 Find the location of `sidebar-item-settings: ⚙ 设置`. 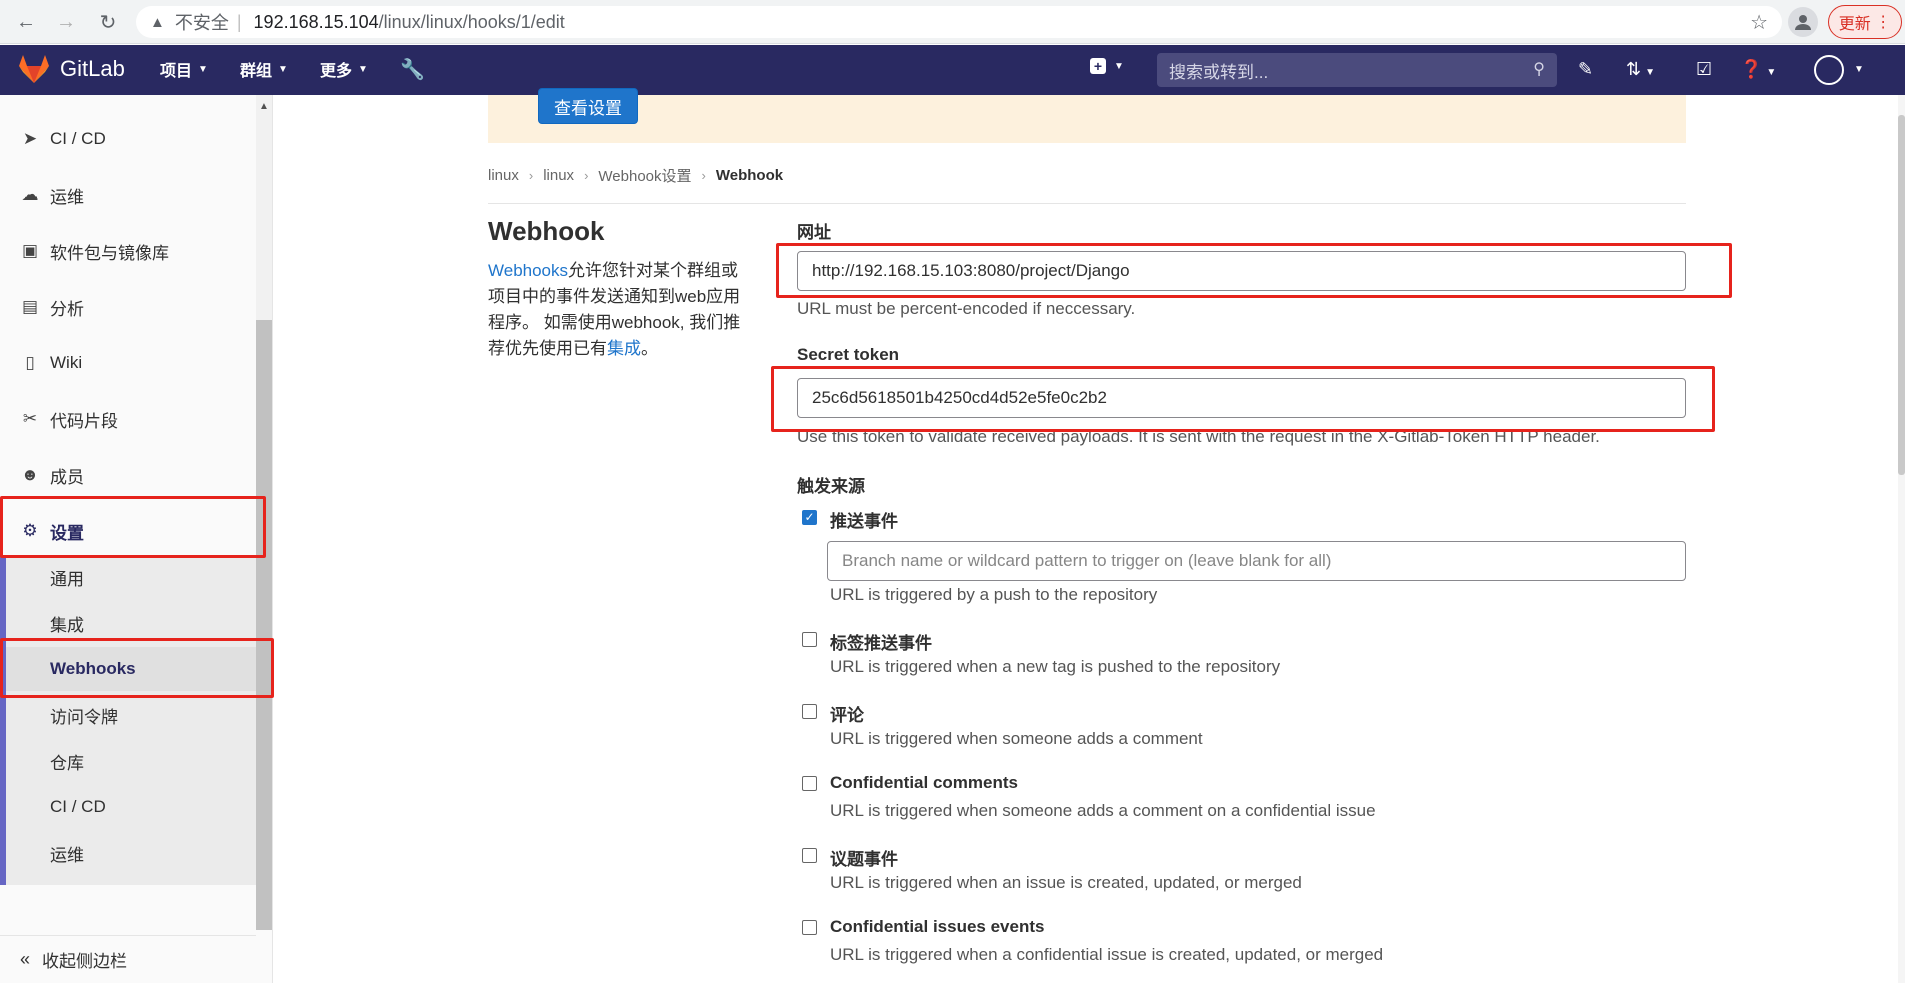

sidebar-item-settings: ⚙ 设置 is located at coordinates (128, 531).